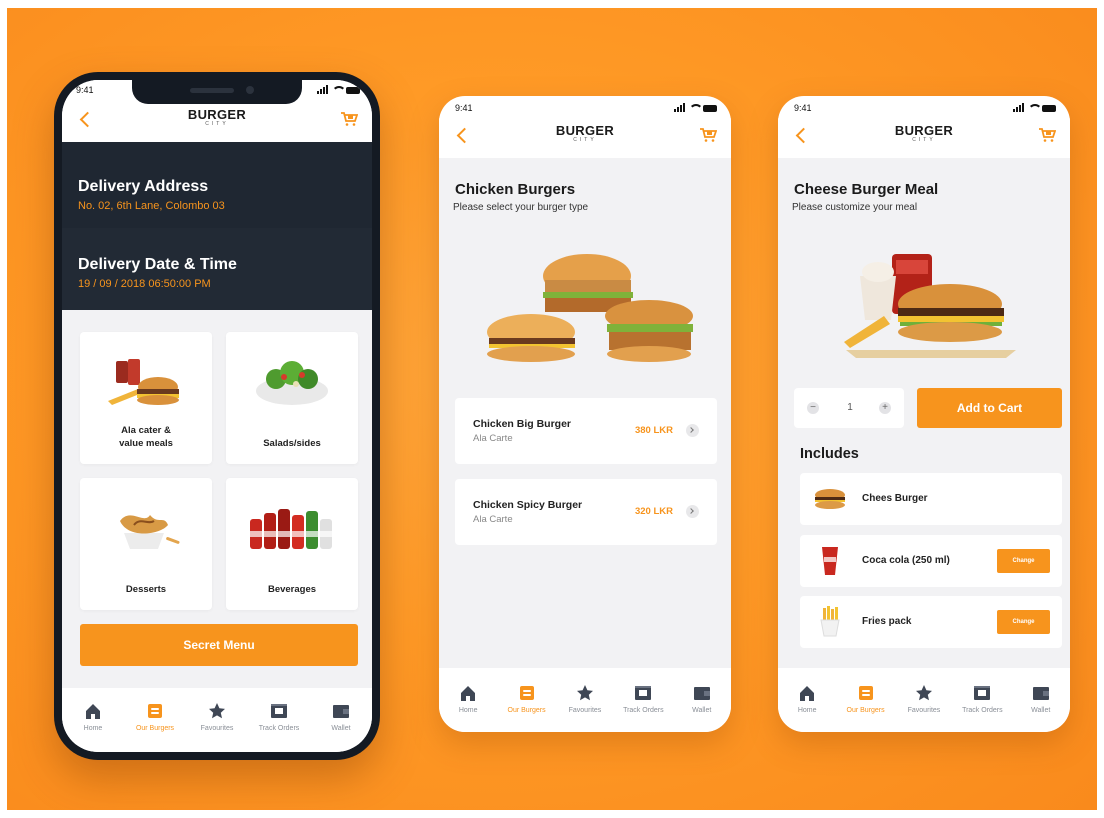 This screenshot has height=818, width=1104. Describe the element at coordinates (586, 512) in the screenshot. I see `burger-list-item: Chicken Spicy Burger Ala Carte 320 LKR` at that location.